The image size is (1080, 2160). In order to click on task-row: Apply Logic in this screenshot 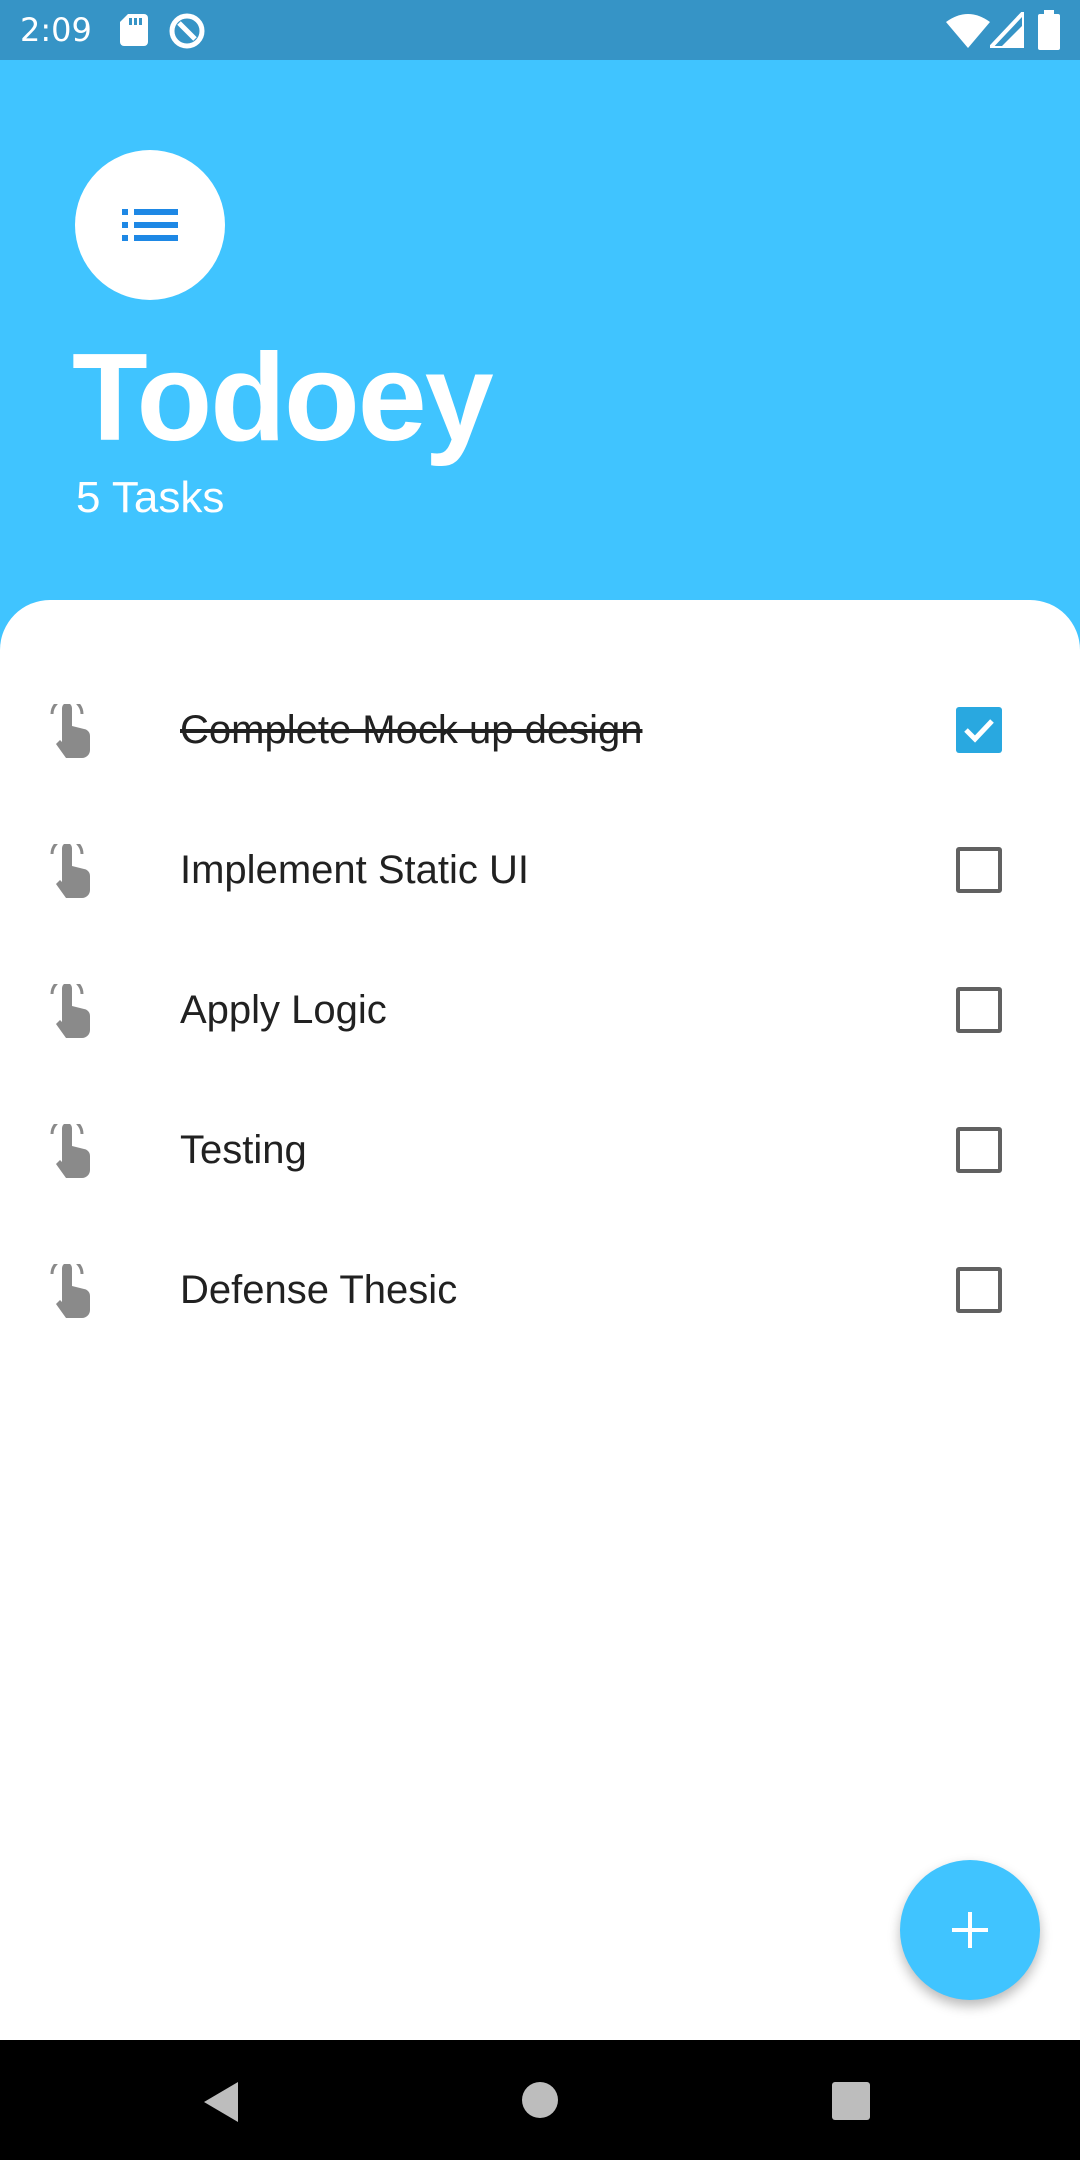, I will do `click(540, 1010)`.